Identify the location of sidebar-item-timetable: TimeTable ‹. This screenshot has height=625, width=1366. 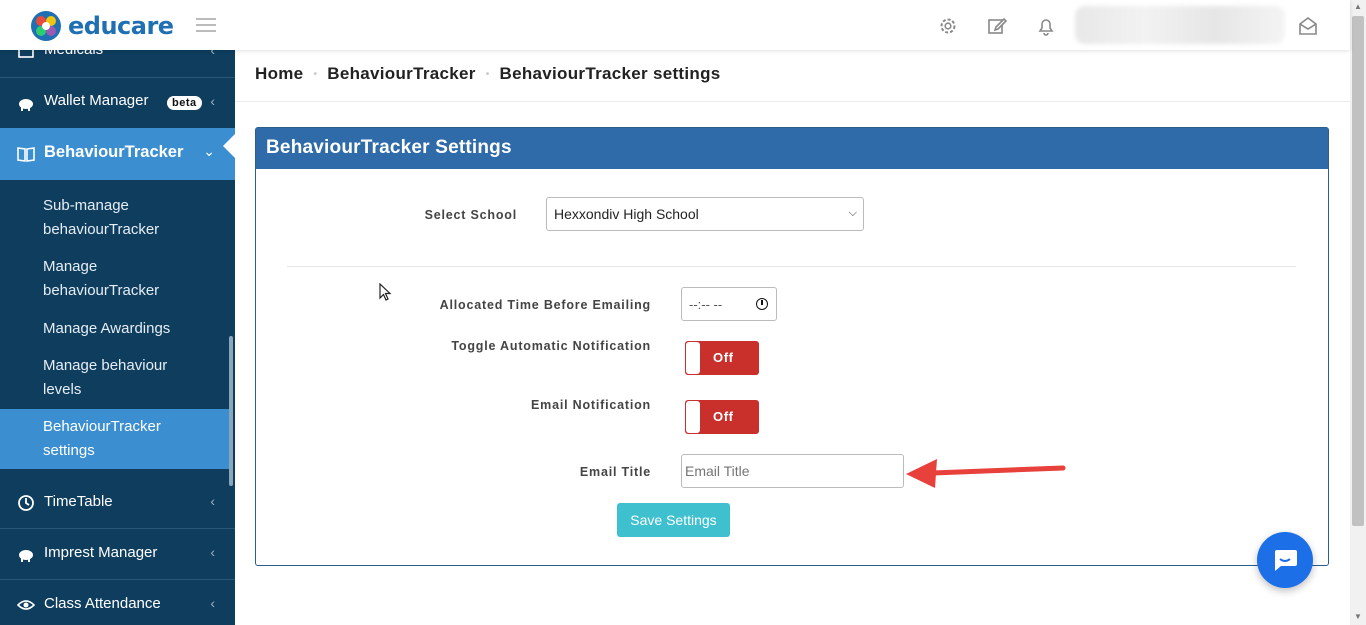
(117, 503).